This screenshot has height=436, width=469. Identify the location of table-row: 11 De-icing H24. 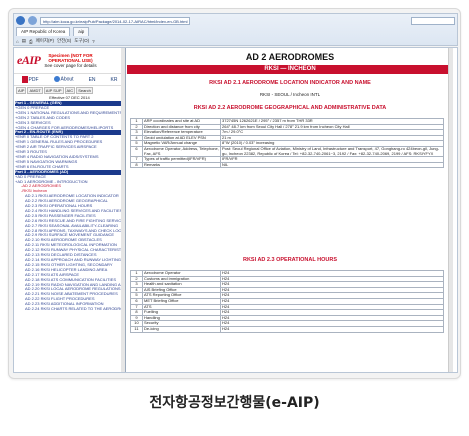
(287, 329).